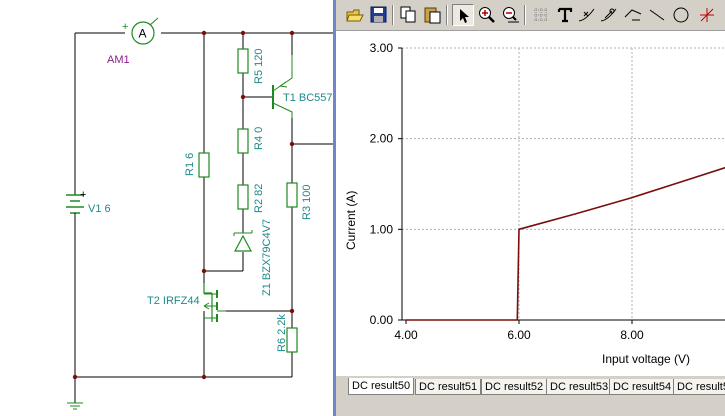 This screenshot has width=725, height=416. I want to click on cursor-cross-icon, so click(707, 15).